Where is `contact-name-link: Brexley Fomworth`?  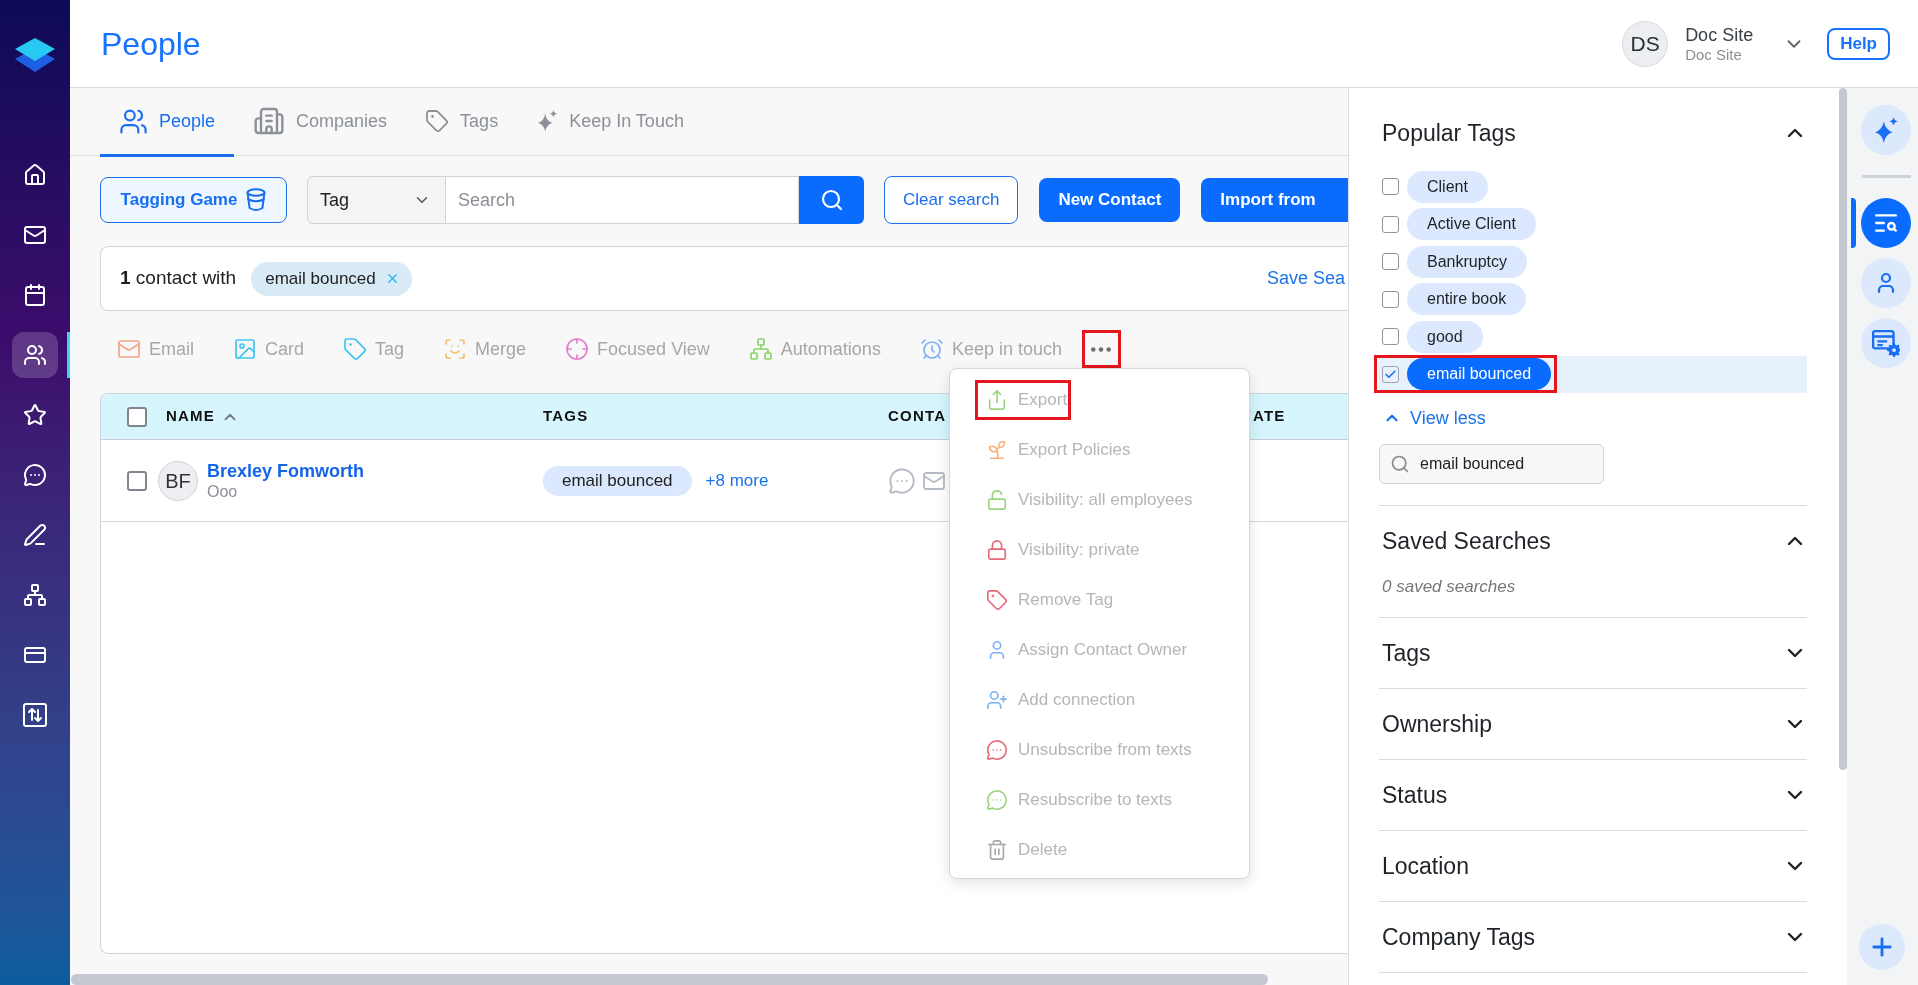 contact-name-link: Brexley Fomworth is located at coordinates (286, 470).